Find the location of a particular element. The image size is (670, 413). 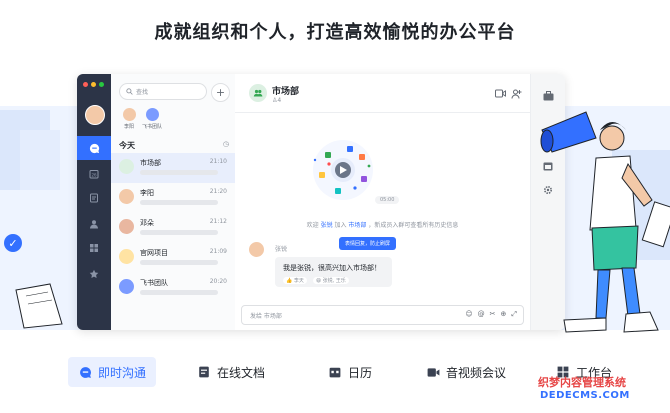

search-input: 查找 is located at coordinates (163, 91).